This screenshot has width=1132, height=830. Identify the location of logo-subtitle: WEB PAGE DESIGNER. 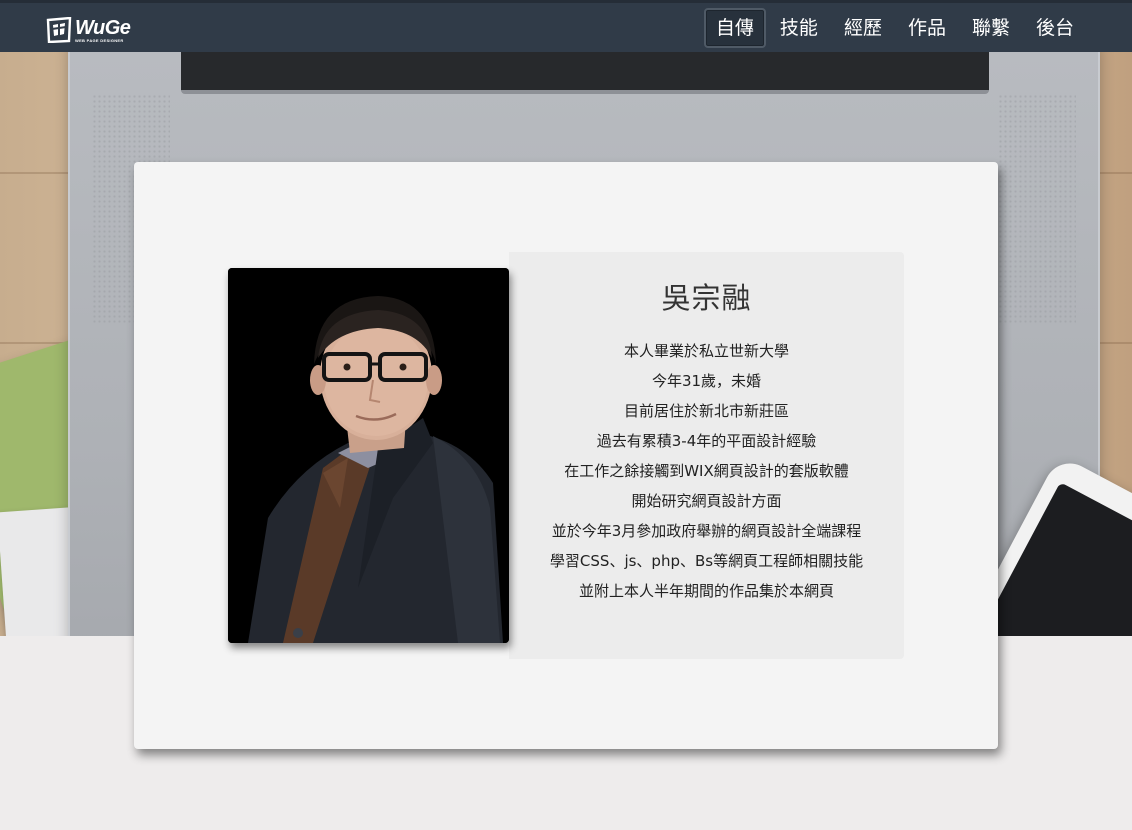
(99, 40).